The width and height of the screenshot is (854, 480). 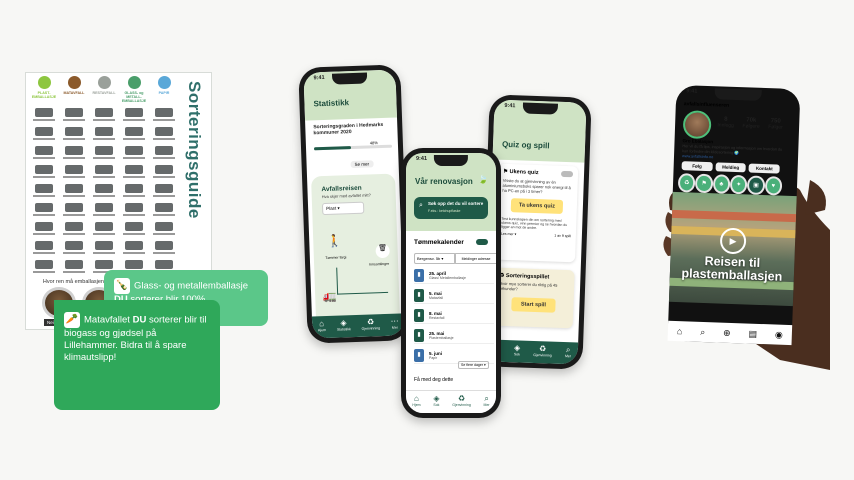 What do you see at coordinates (451, 401) in the screenshot?
I see `main-tabbar: ⌂ Hjem ◈ Sok ♻ Gjenvinning ⌕ Mer` at bounding box center [451, 401].